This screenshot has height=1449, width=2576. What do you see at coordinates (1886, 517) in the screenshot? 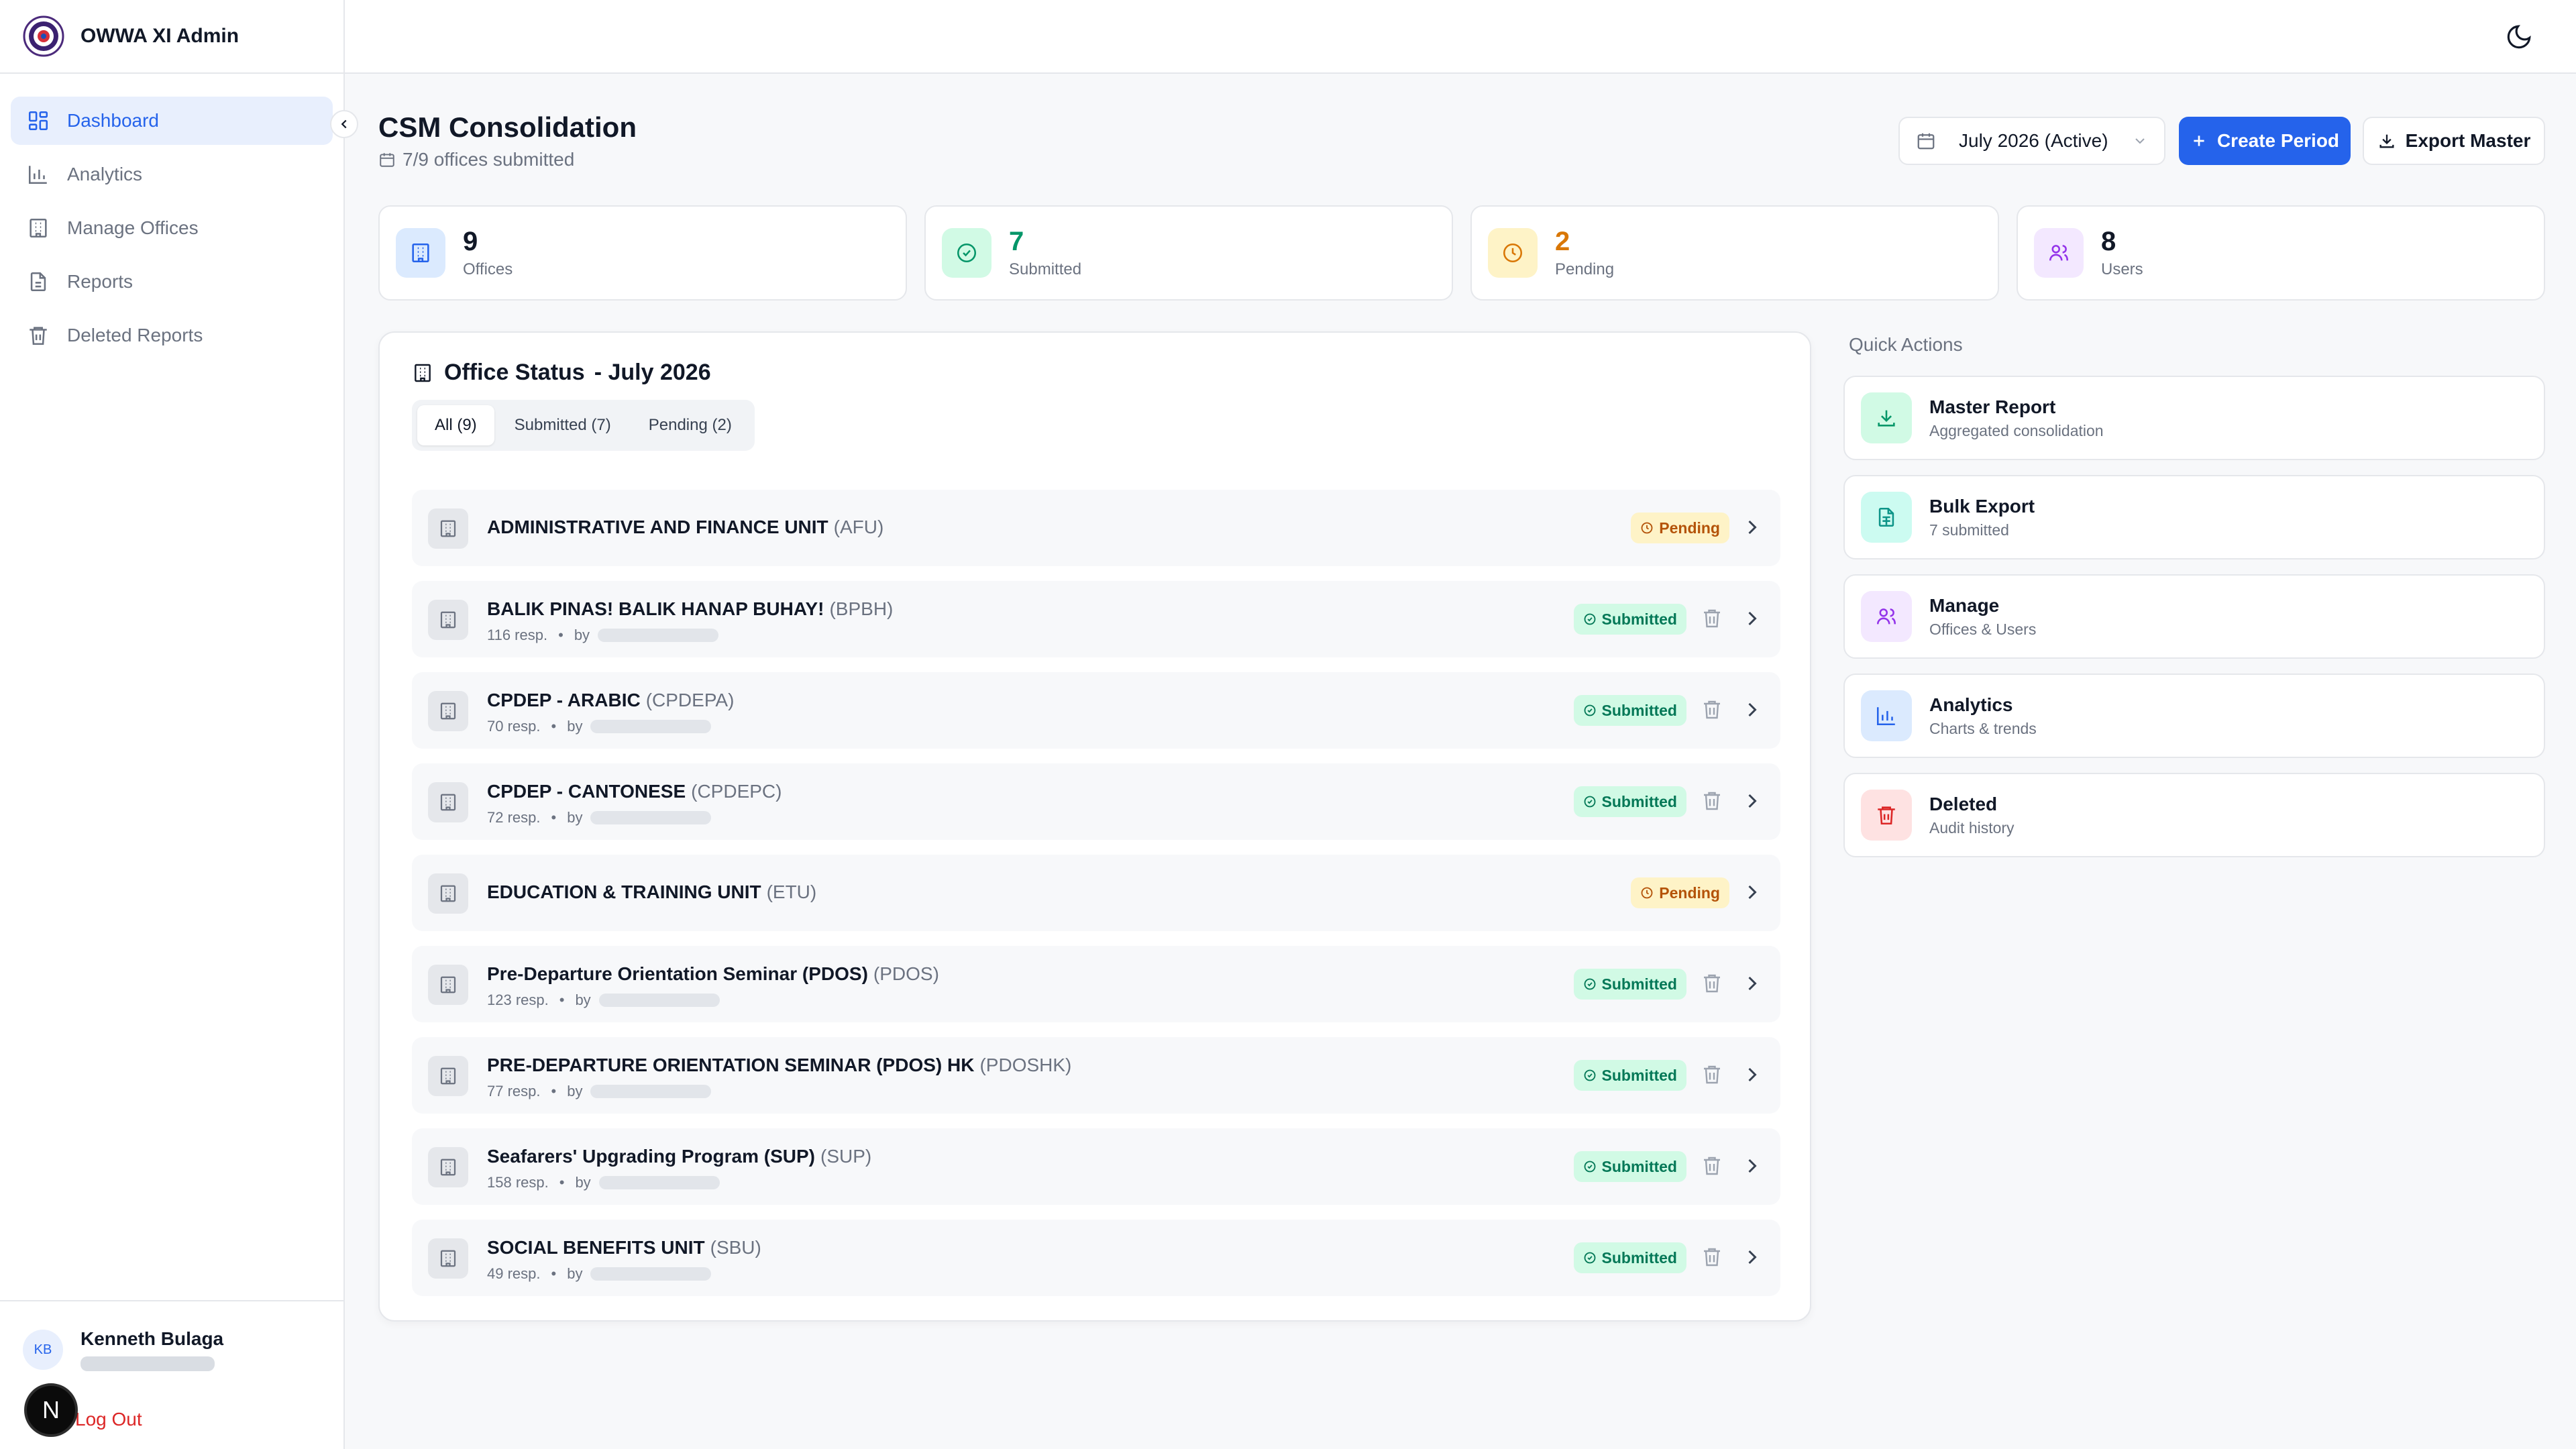
I see `qa-icon-wrap` at bounding box center [1886, 517].